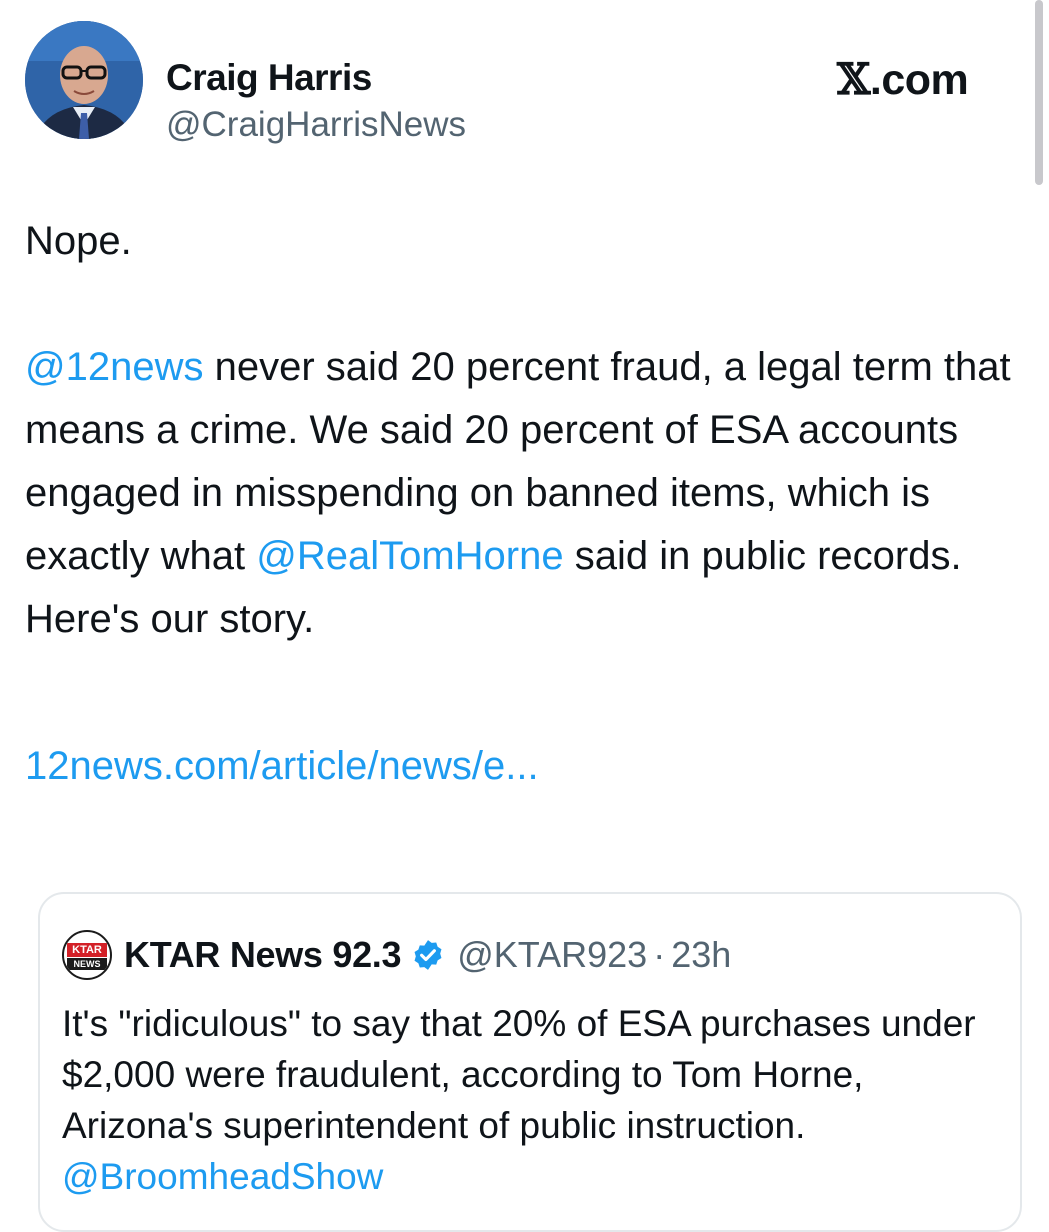 The image size is (1049, 1232). What do you see at coordinates (316, 125) in the screenshot?
I see `author-handle: @CraigHarrisNews` at bounding box center [316, 125].